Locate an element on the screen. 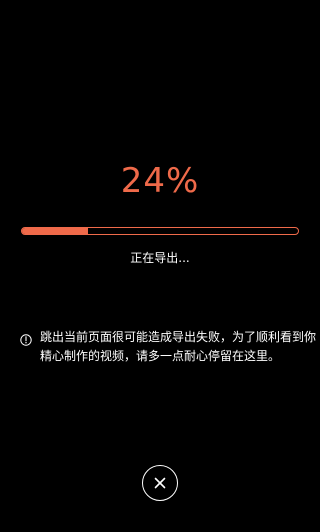  info-circle-icon is located at coordinates (26, 338).